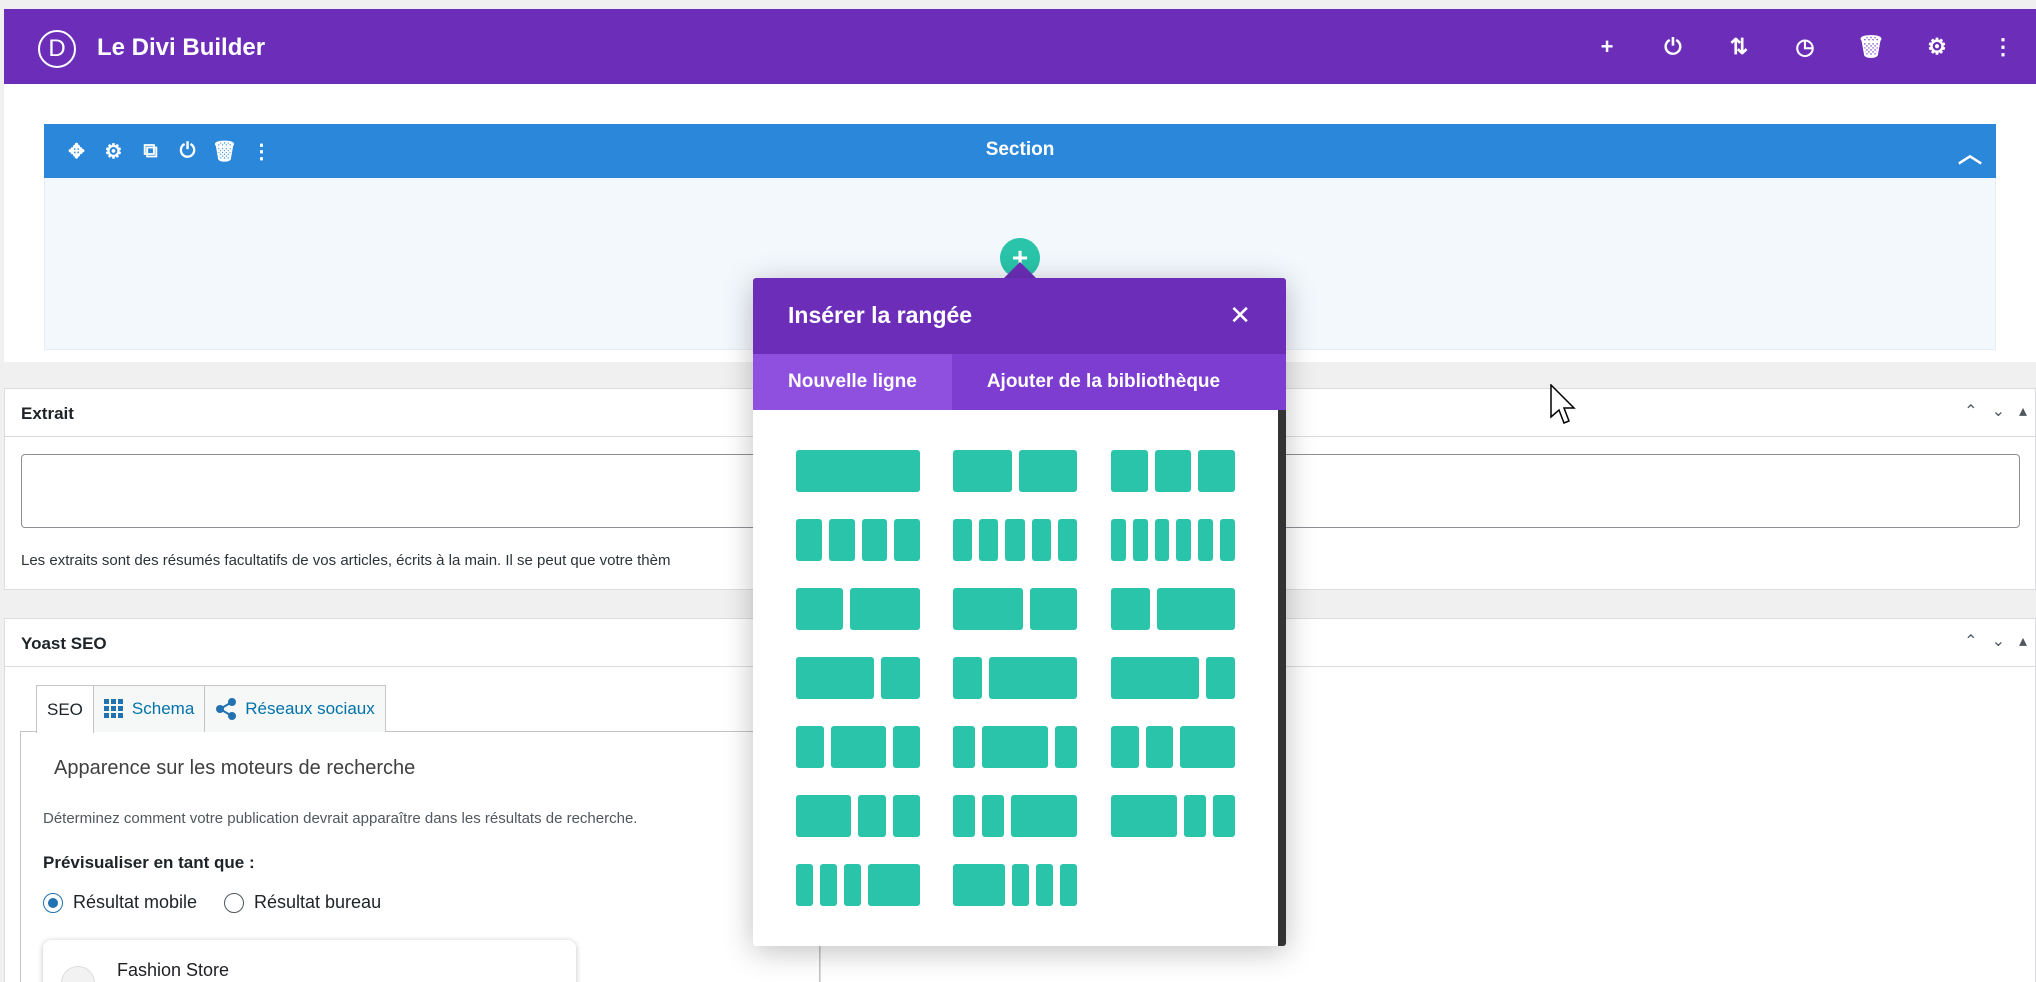 The height and width of the screenshot is (982, 2036). I want to click on yoast-tabs: SEO Schema Réseaux sociaux, so click(211, 709).